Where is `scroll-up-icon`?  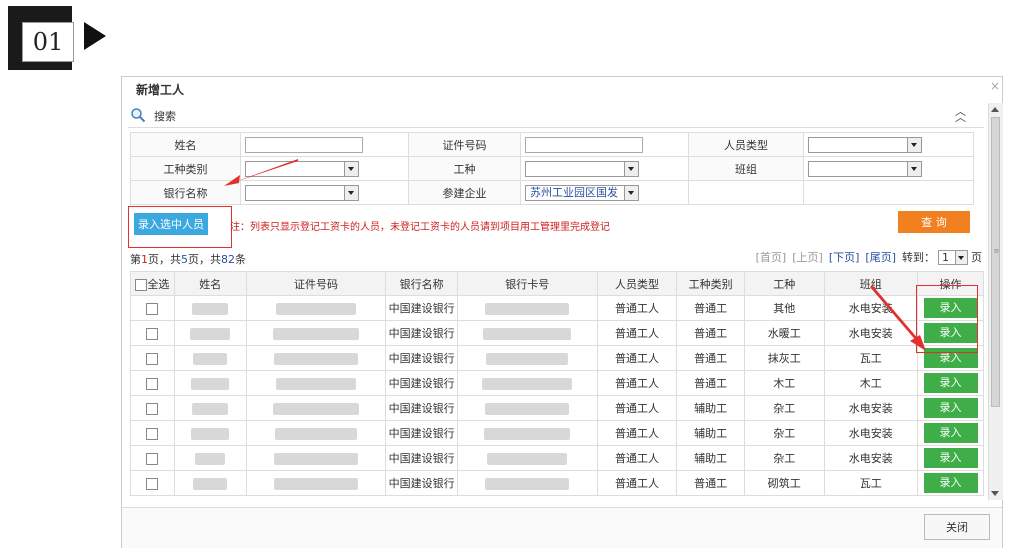 scroll-up-icon is located at coordinates (995, 109).